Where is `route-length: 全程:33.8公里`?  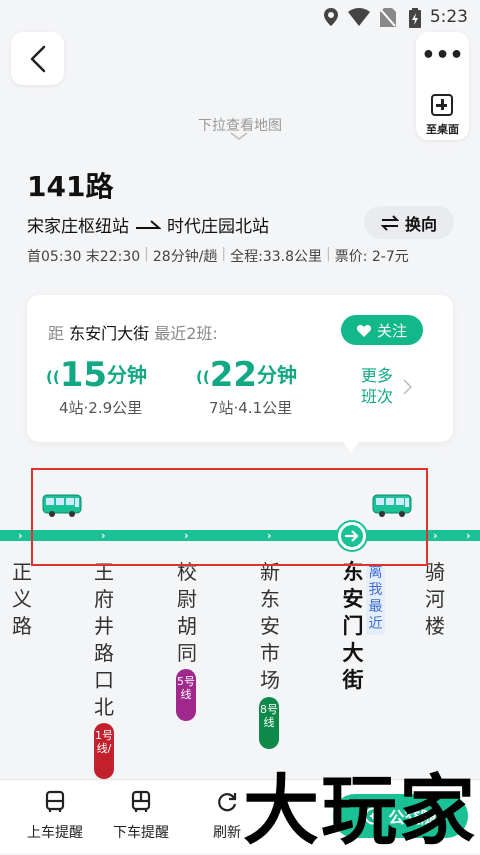
route-length: 全程:33.8公里 is located at coordinates (276, 257).